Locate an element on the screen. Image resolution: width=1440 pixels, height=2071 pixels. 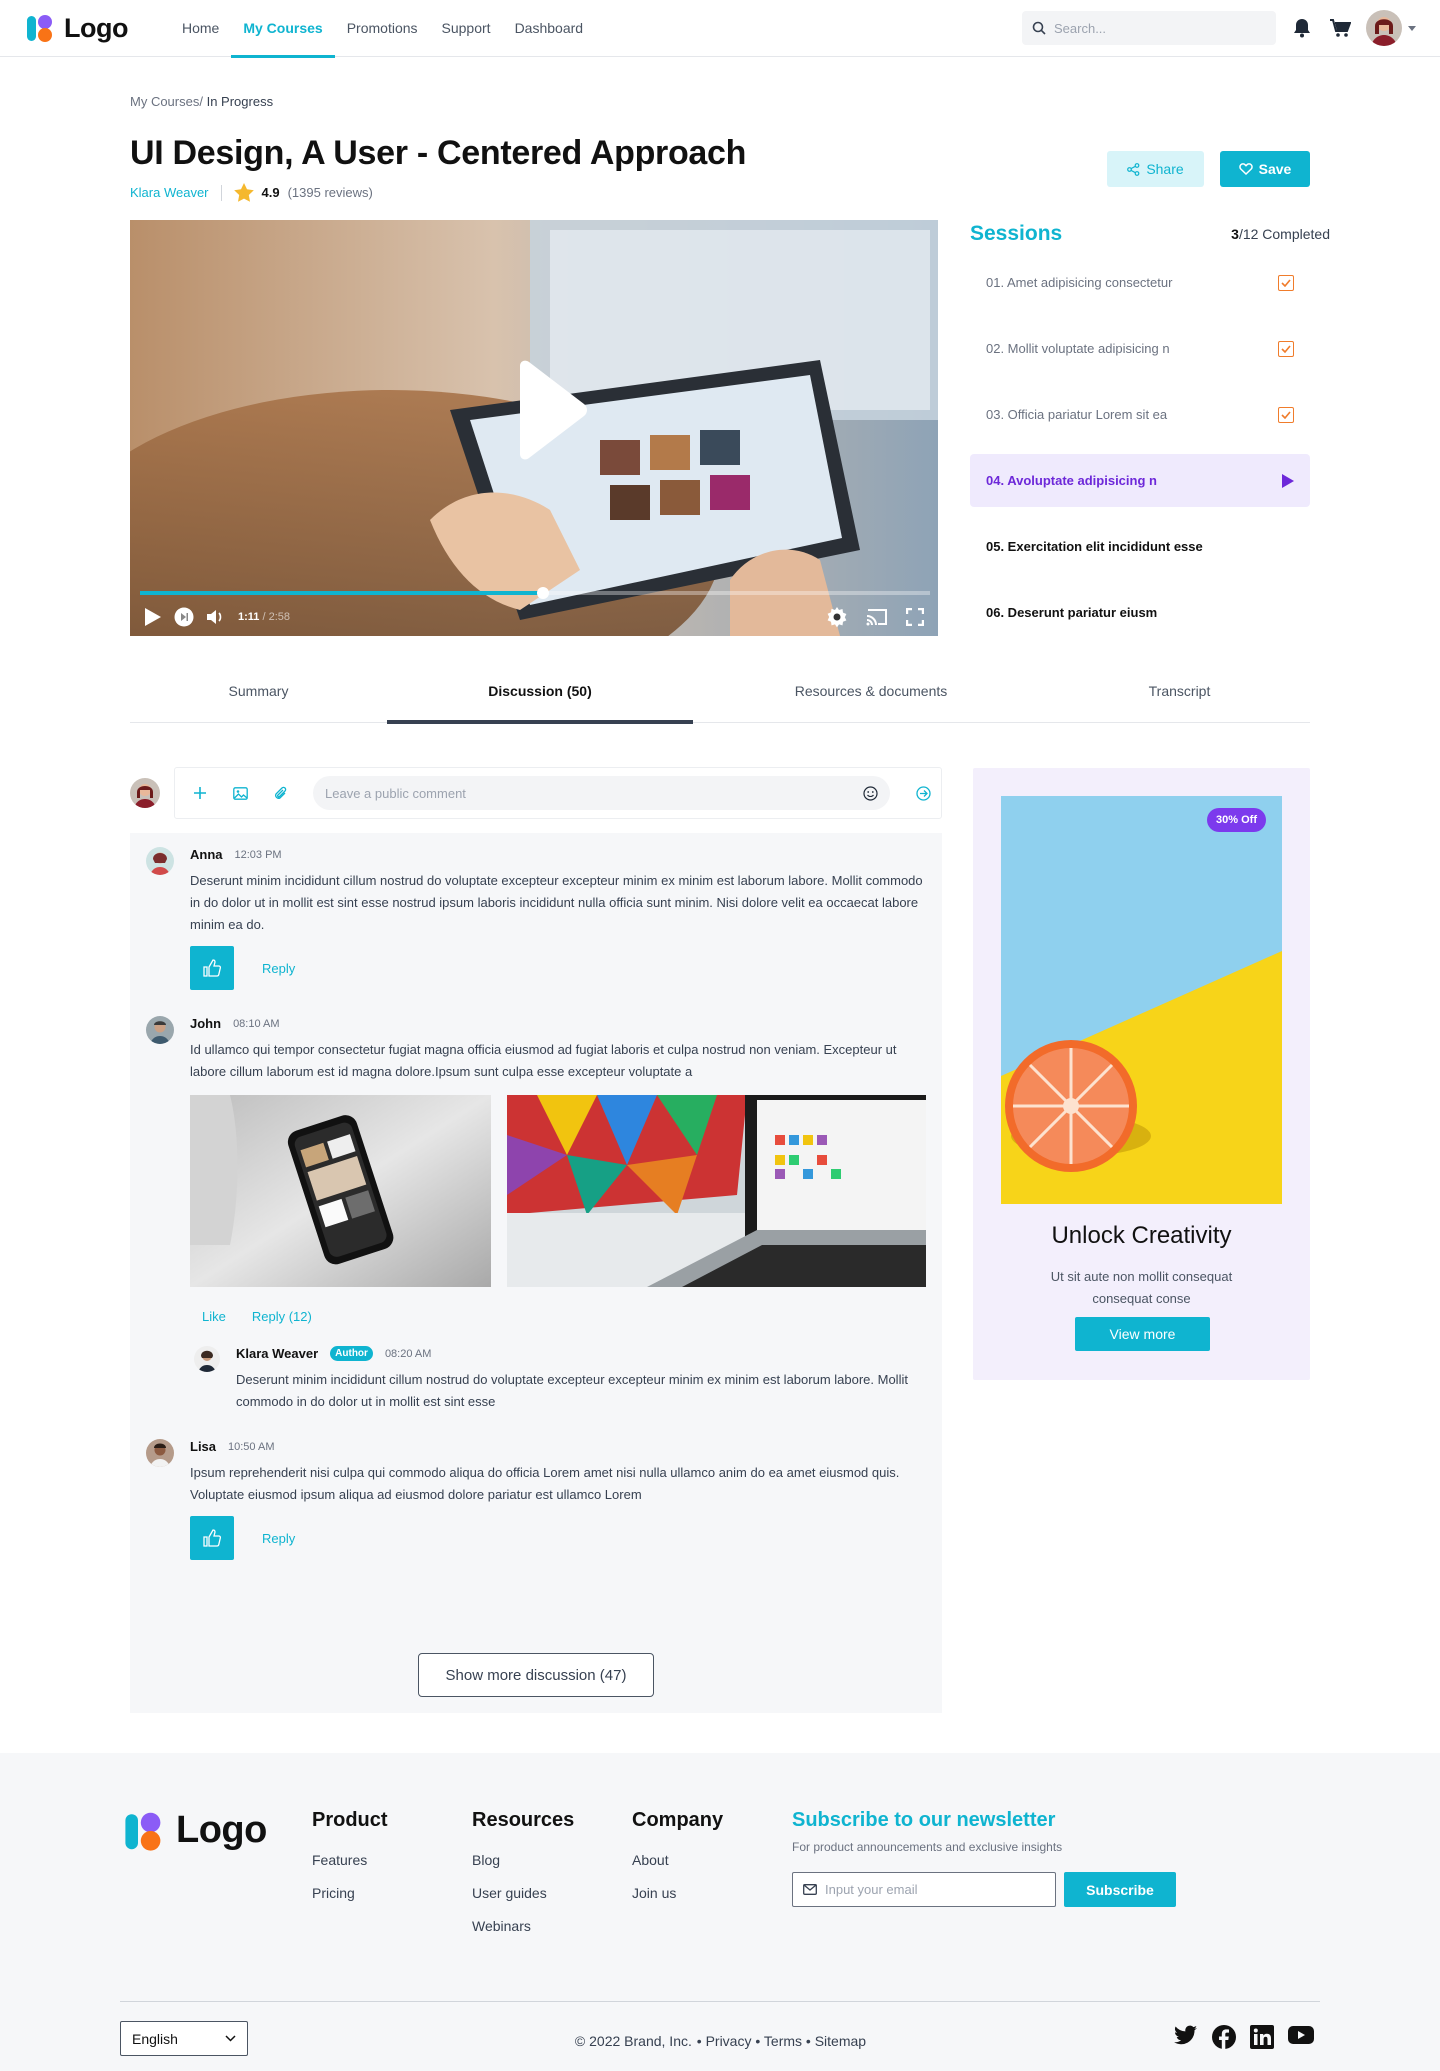
session-item: 03. Officia pariatur Lorem sit ea is located at coordinates (1140, 414).